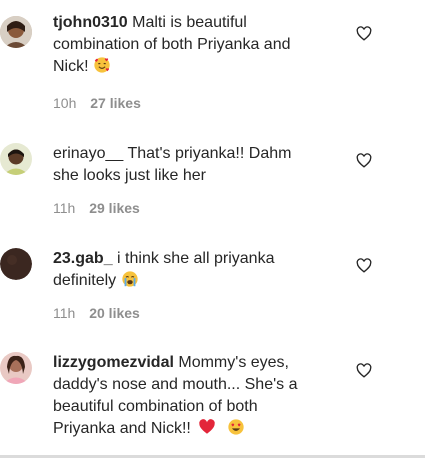  I want to click on red-heart-icon, so click(207, 426).